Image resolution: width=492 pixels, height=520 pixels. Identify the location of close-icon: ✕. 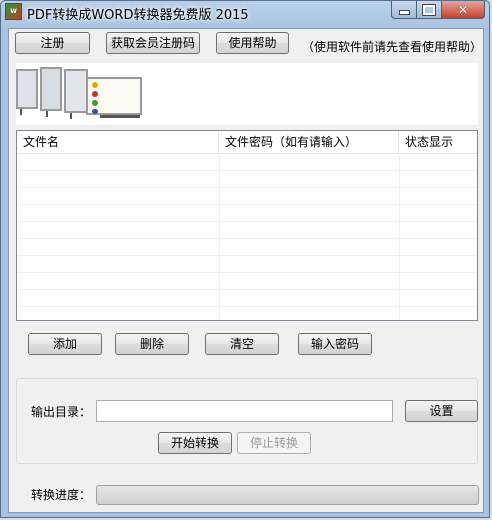
(463, 9).